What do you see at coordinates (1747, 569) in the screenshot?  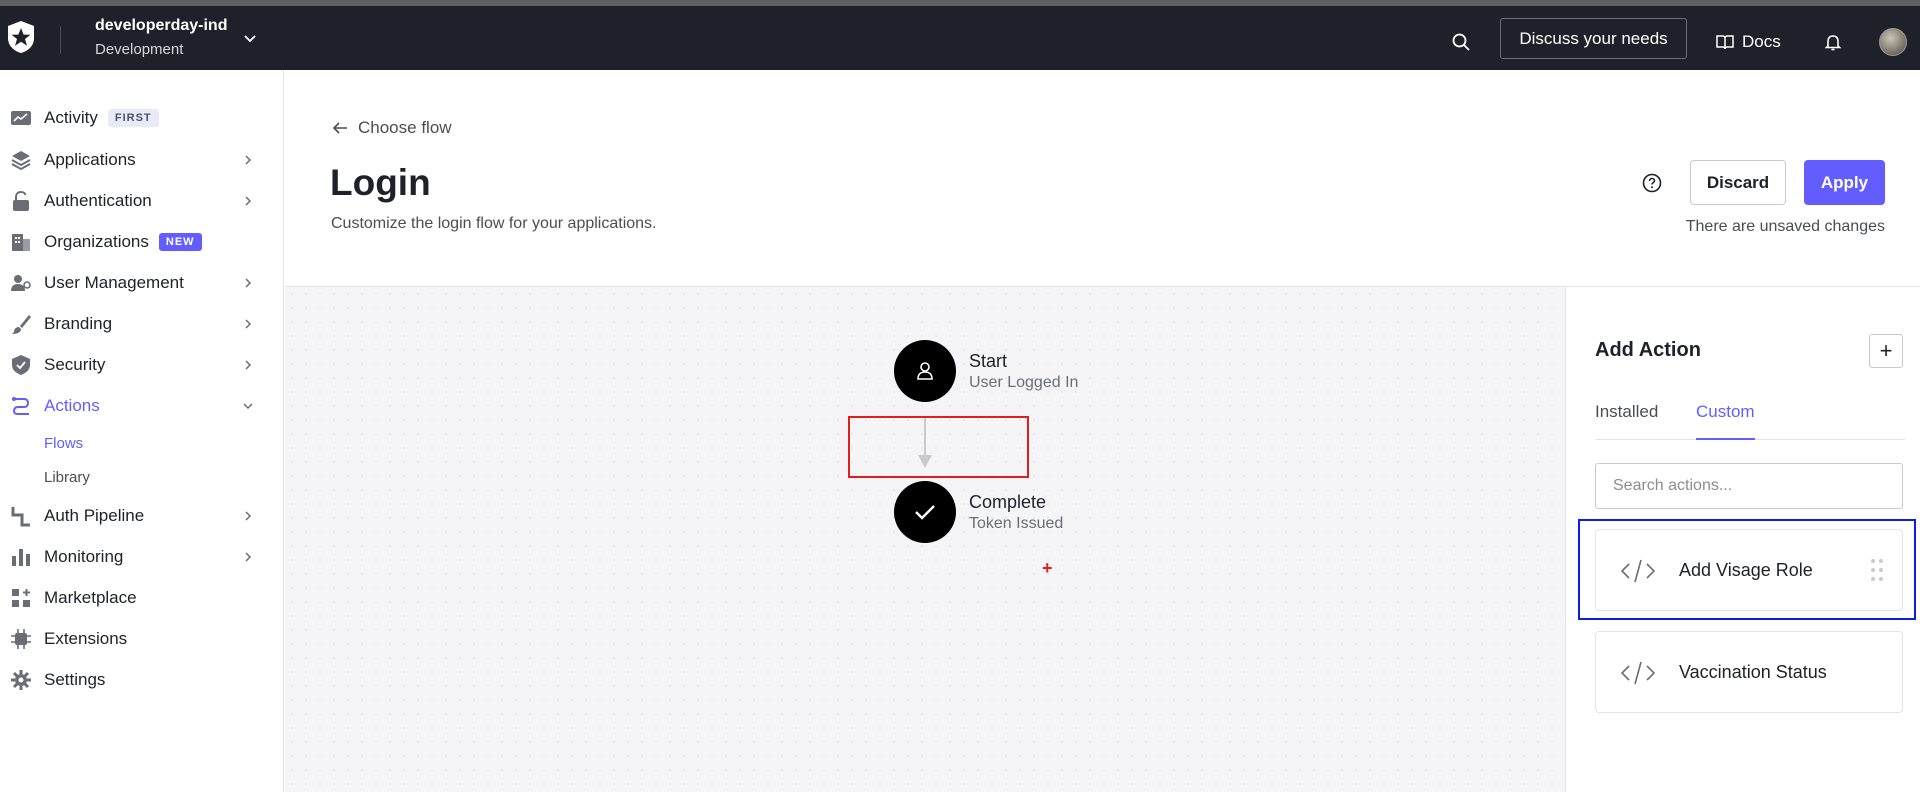 I see `selection-highlight` at bounding box center [1747, 569].